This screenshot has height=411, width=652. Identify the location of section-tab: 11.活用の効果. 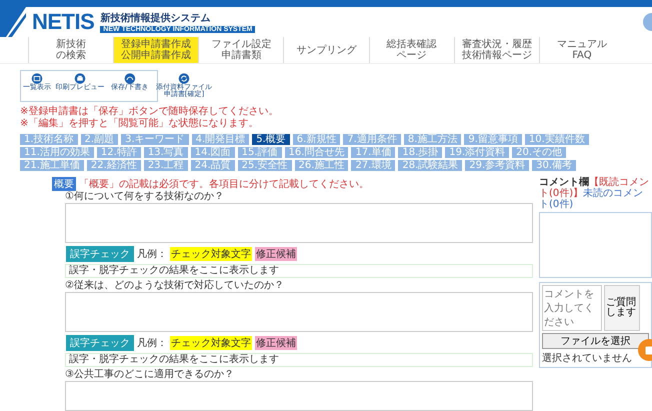
(57, 152).